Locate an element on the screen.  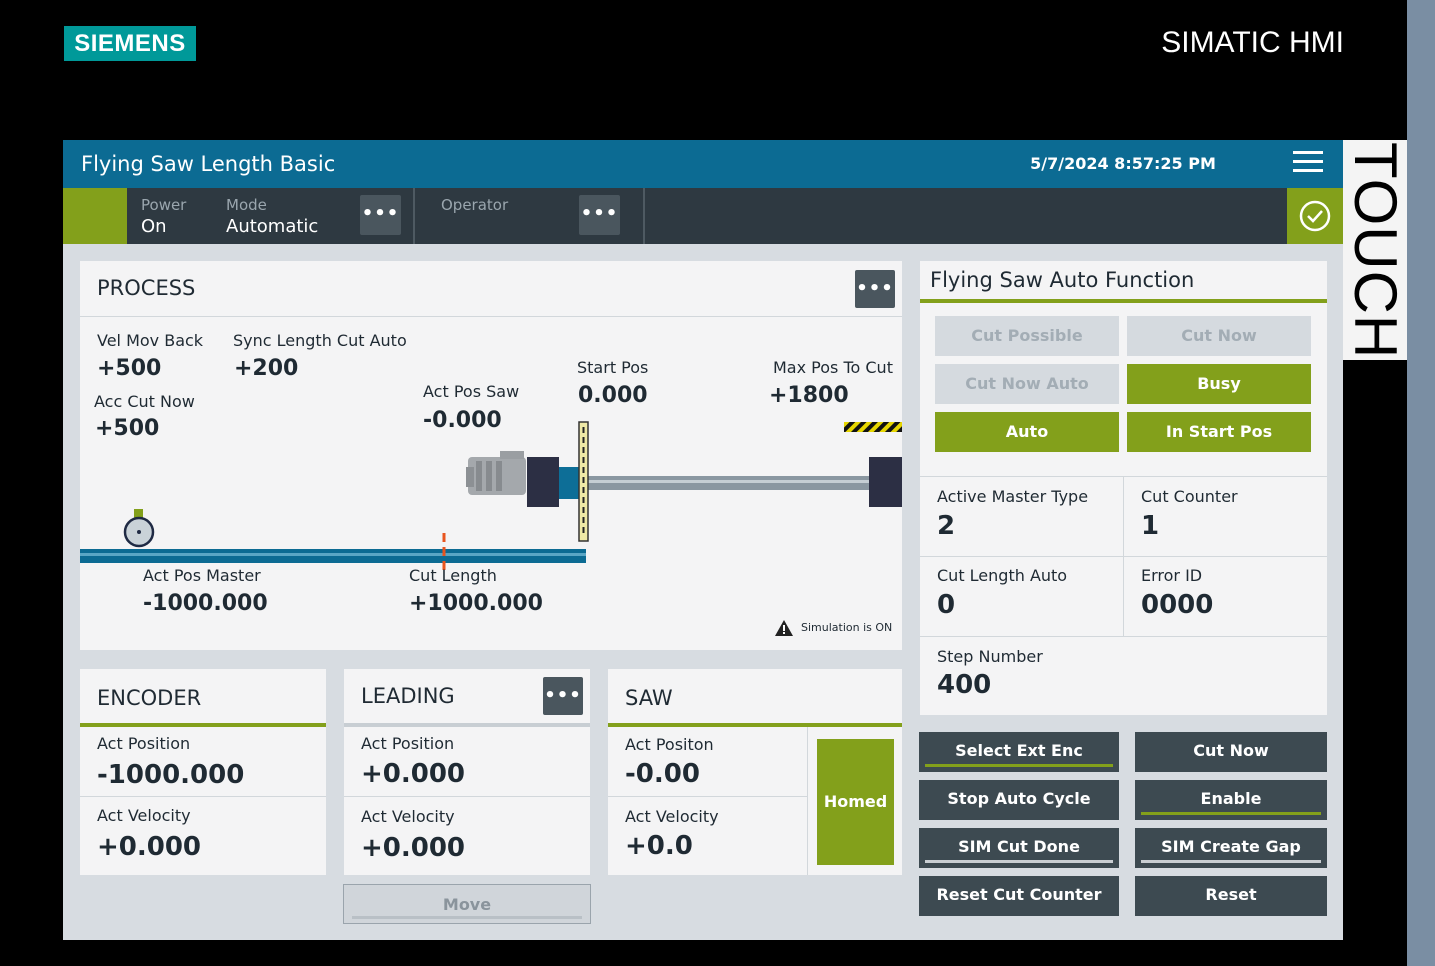
limit-hatch is located at coordinates (873, 427).